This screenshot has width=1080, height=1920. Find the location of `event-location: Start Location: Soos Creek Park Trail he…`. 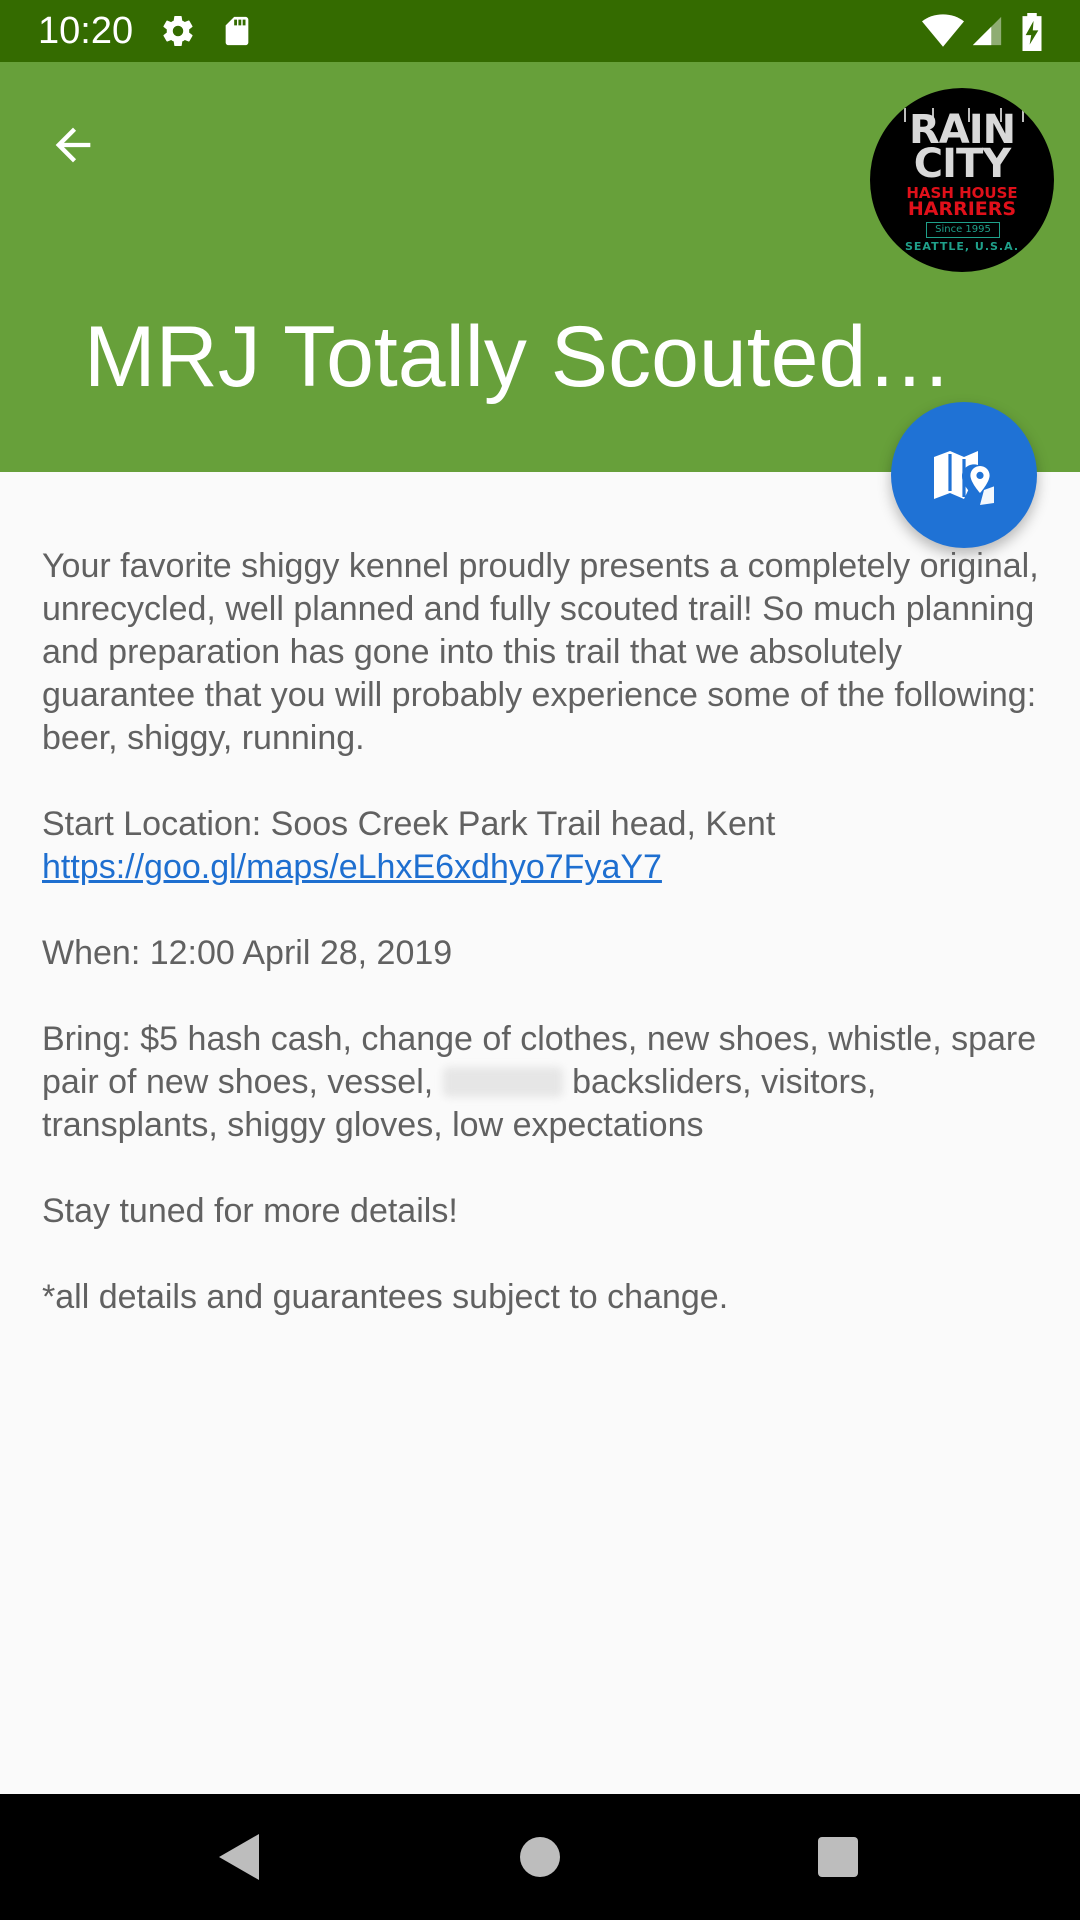

event-location: Start Location: Soos Creek Park Trail he… is located at coordinates (542, 846).